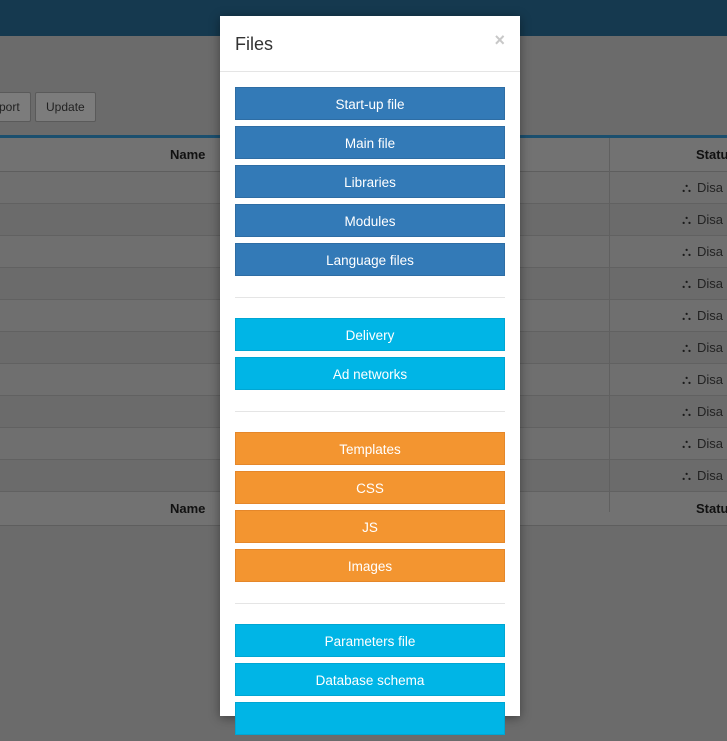  What do you see at coordinates (15, 107) in the screenshot?
I see `export-button: port` at bounding box center [15, 107].